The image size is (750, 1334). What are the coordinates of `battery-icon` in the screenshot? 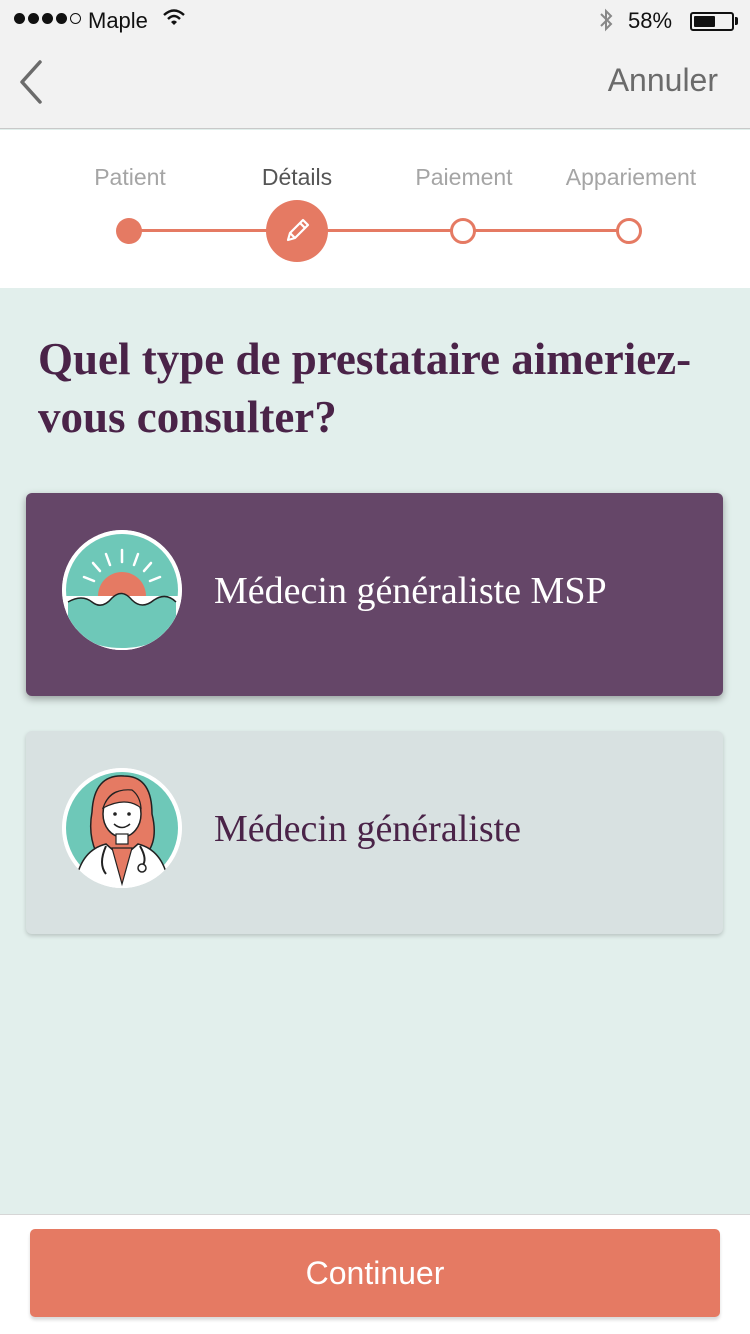 It's located at (712, 21).